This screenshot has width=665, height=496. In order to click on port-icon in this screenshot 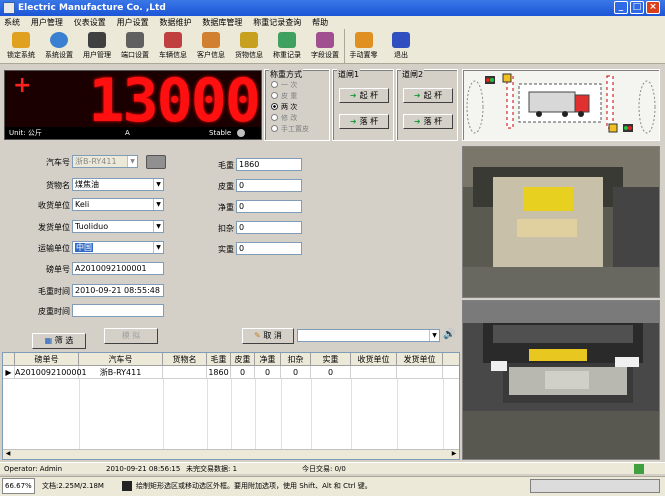, I will do `click(135, 40)`.